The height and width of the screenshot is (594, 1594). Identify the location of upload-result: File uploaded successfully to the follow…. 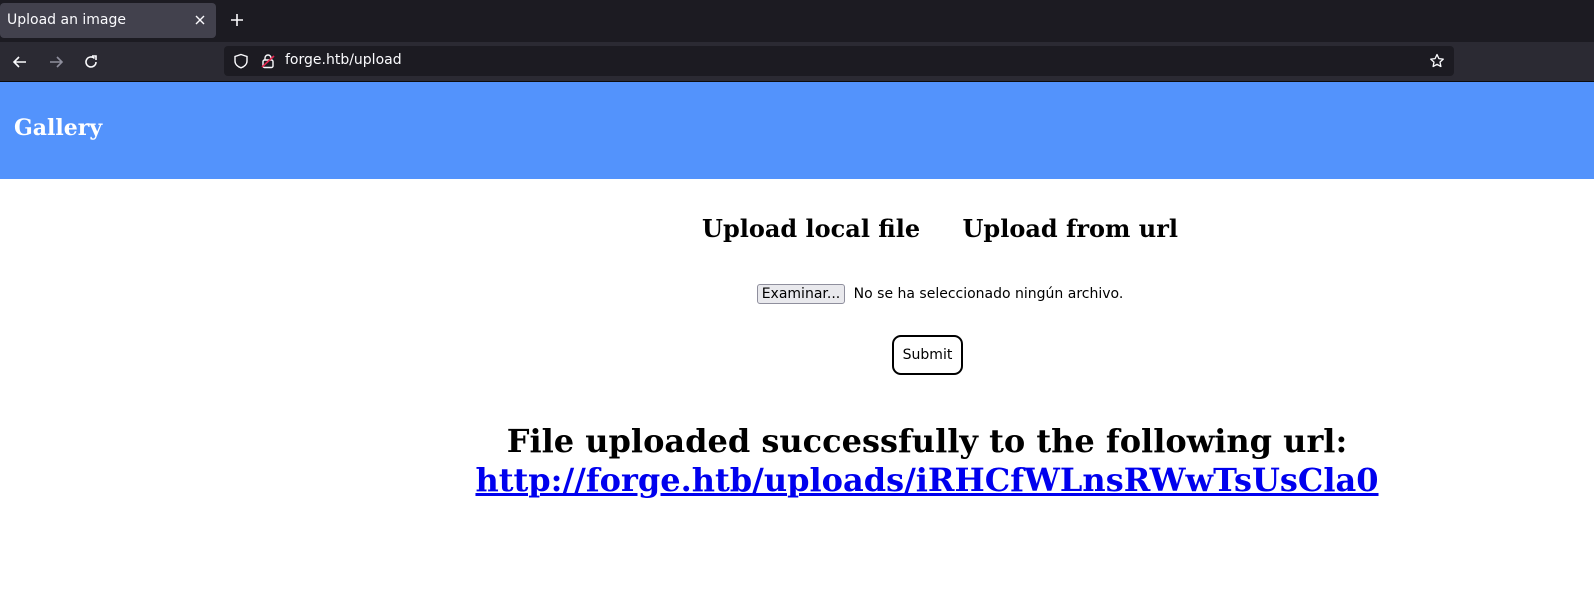
(797, 461).